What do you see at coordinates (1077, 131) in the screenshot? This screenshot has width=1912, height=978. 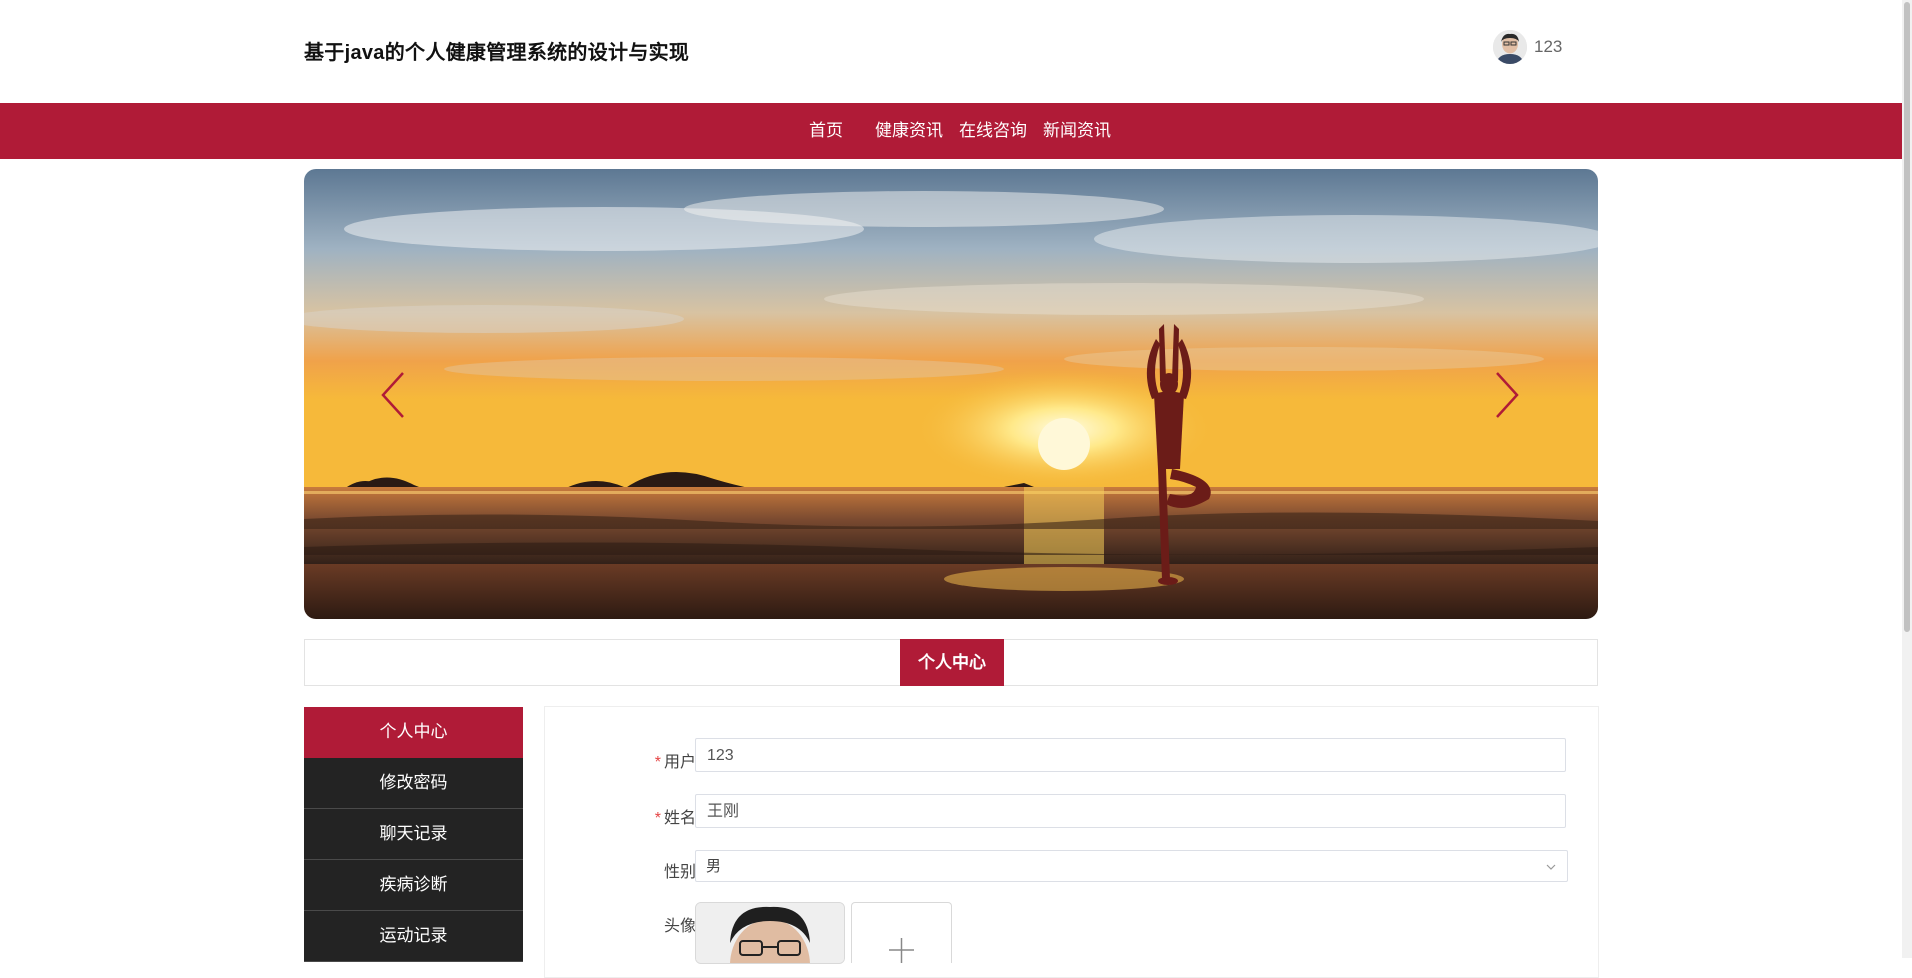 I see `nav-item-news: 新闻资讯` at bounding box center [1077, 131].